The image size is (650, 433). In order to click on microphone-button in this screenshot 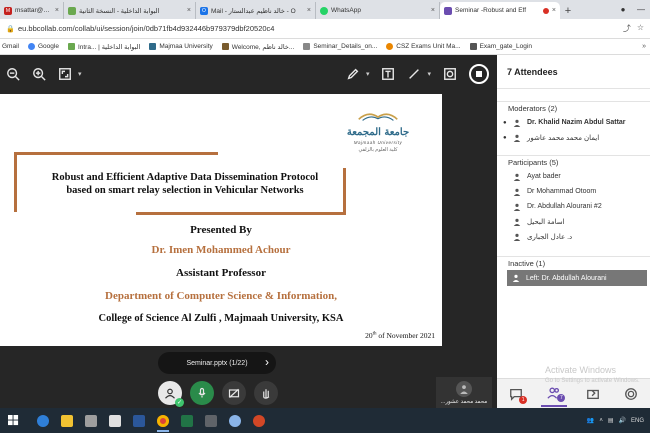, I will do `click(202, 393)`.